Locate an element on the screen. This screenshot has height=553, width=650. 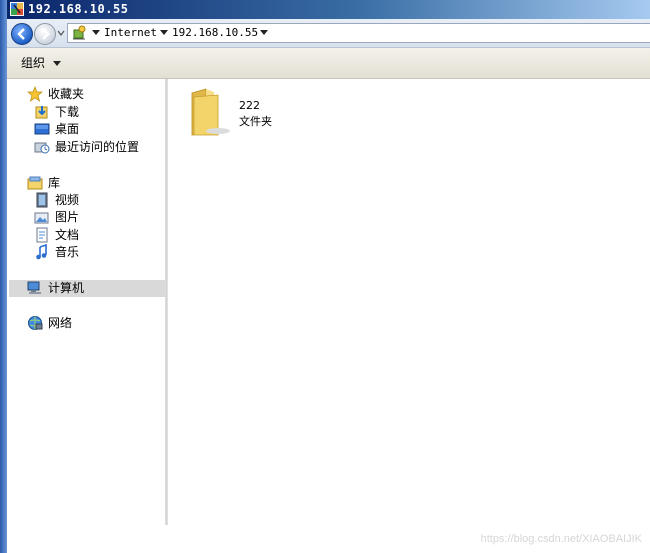
arrow-left-icon is located at coordinates (21, 34).